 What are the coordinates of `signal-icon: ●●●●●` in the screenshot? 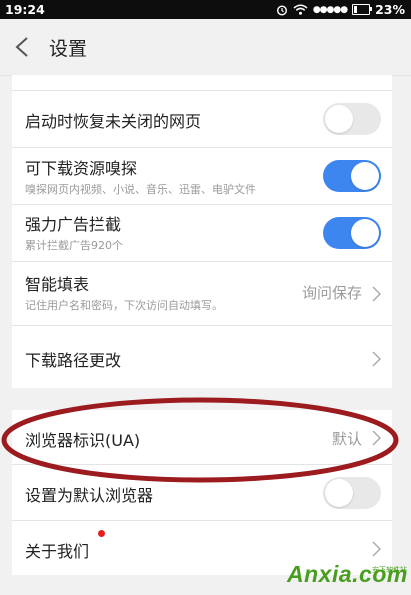 It's located at (330, 9).